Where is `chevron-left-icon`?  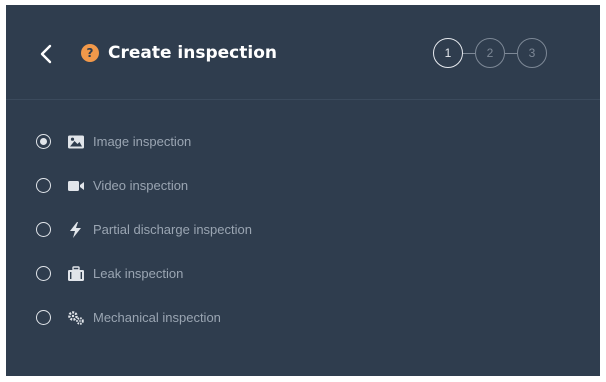
chevron-left-icon is located at coordinates (46, 54).